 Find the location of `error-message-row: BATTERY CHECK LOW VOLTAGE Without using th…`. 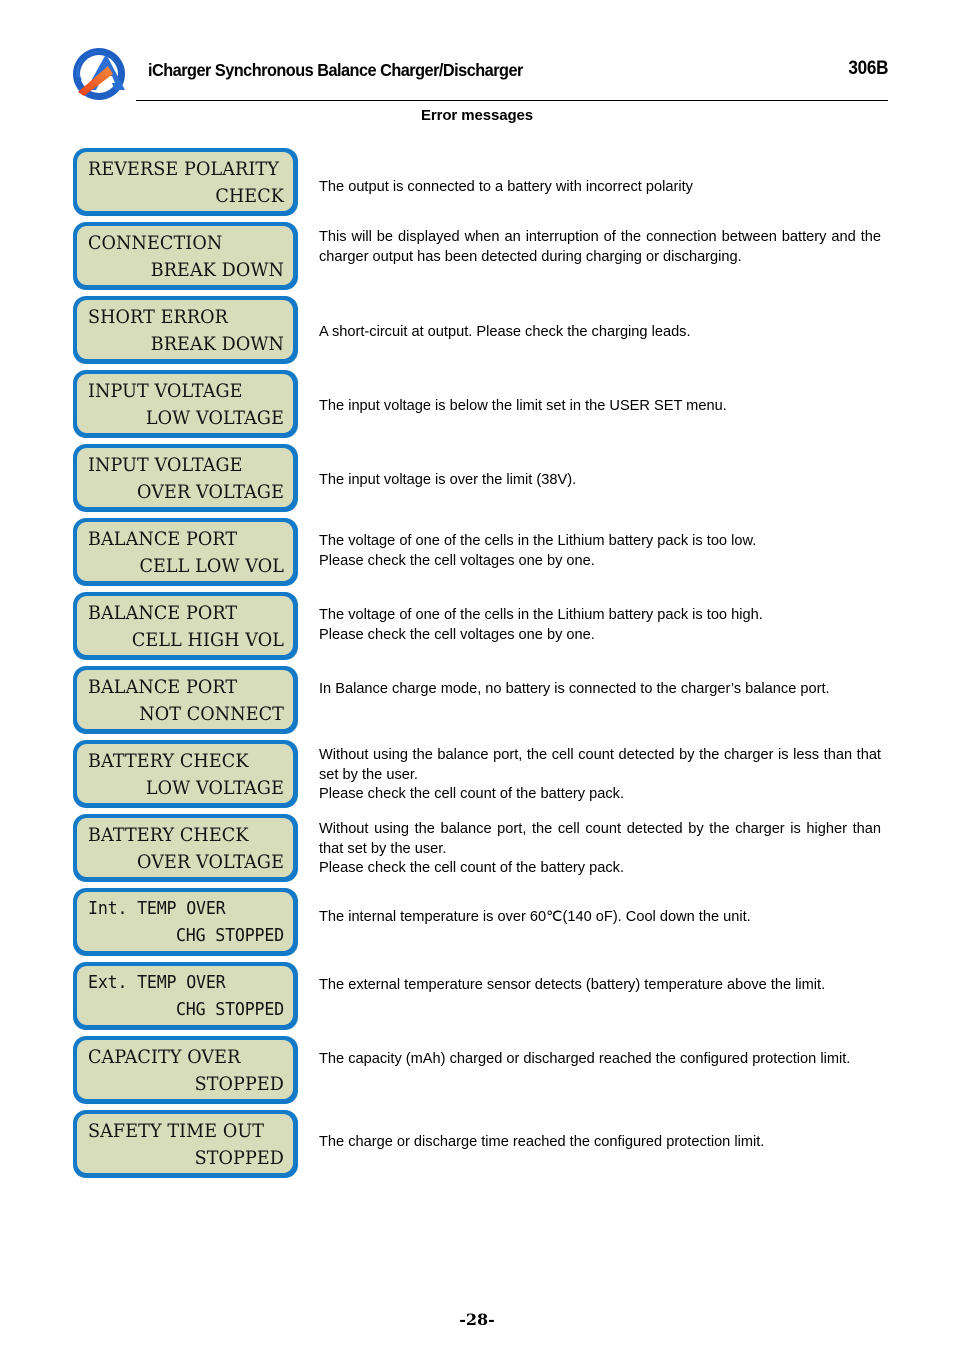

error-message-row: BATTERY CHECK LOW VOLTAGE Without using th… is located at coordinates (477, 777).